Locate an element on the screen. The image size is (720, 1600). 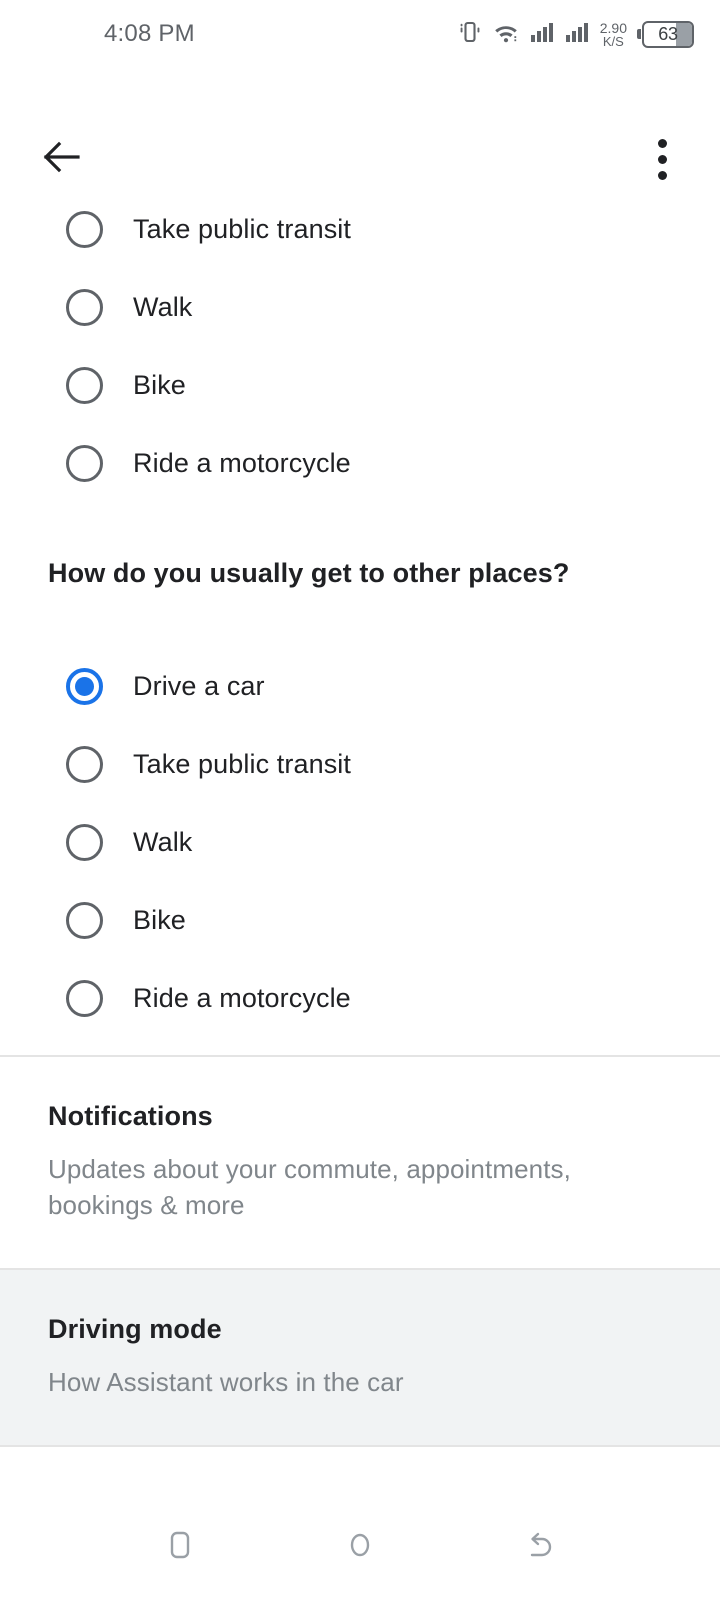
back-button is located at coordinates (61, 159).